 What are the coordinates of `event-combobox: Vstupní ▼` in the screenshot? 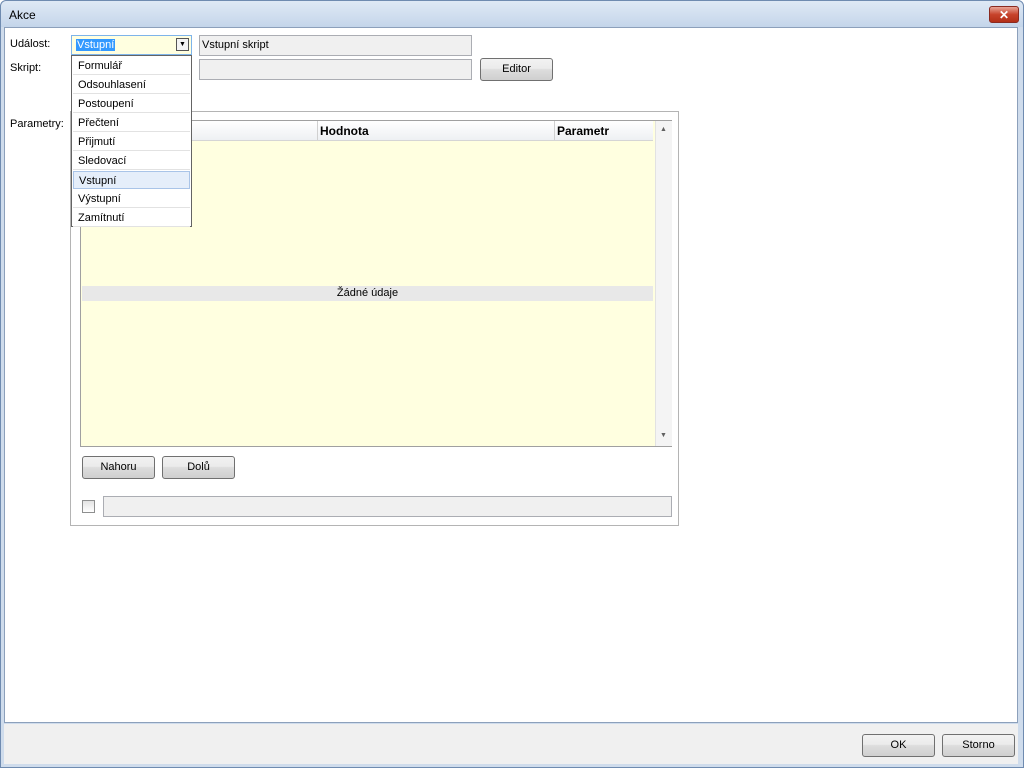 It's located at (131, 45).